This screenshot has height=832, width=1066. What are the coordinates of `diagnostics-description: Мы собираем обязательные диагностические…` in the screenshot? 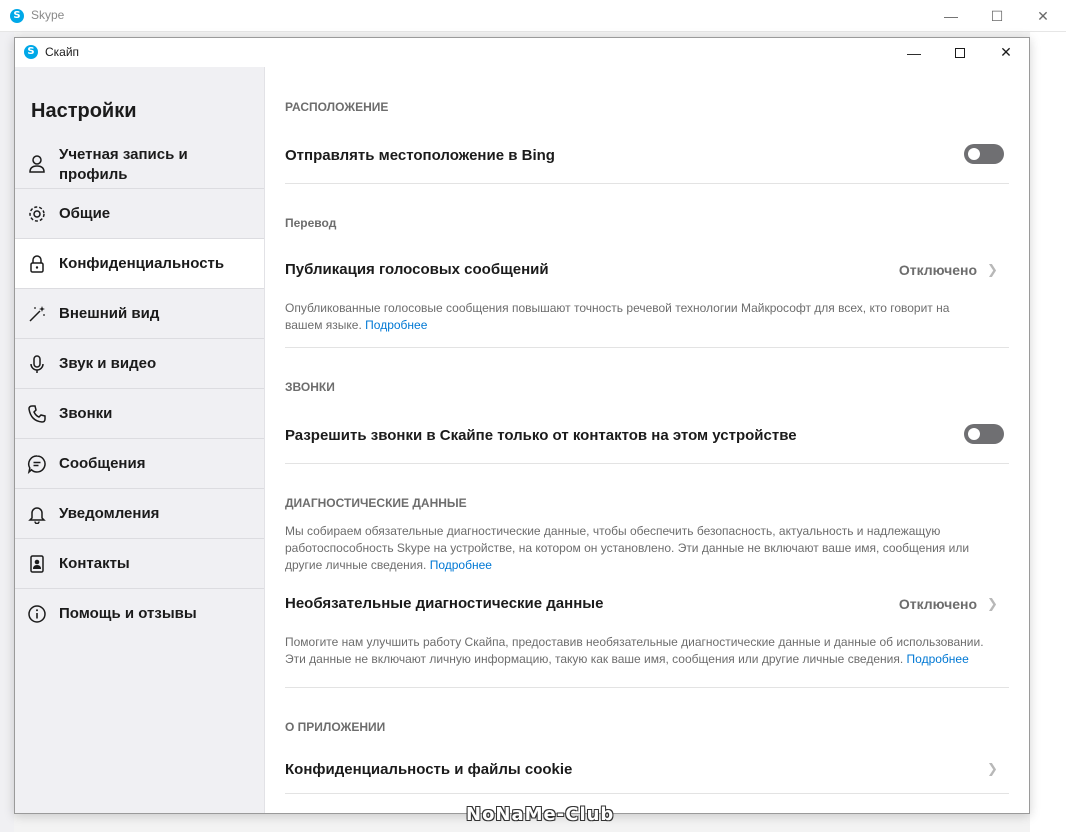 It's located at (635, 548).